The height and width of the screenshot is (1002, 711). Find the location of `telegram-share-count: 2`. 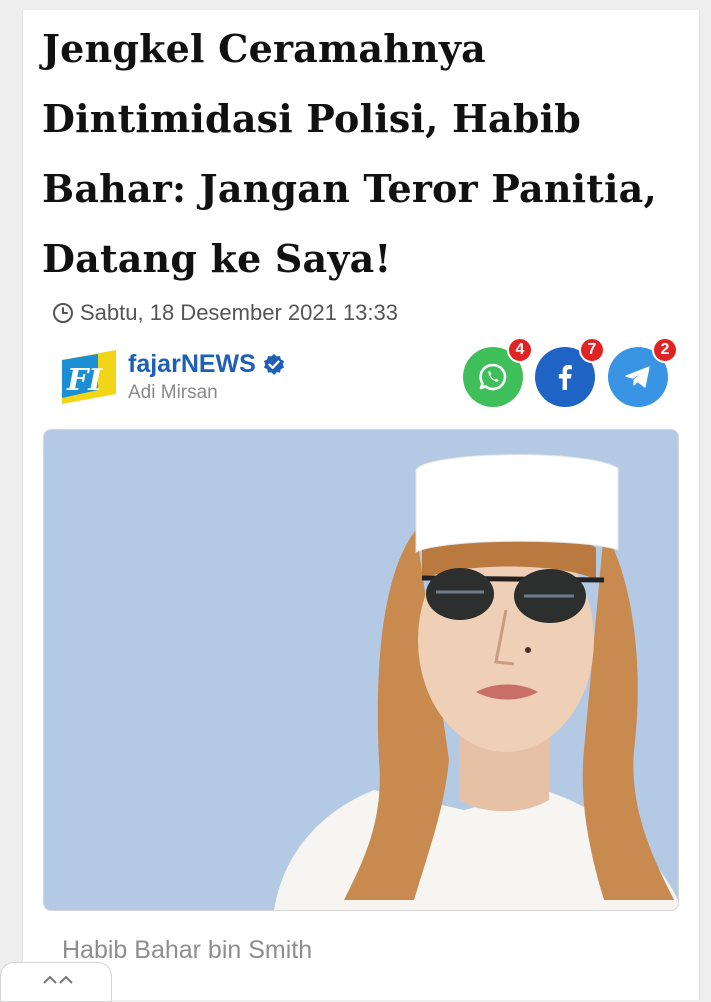

telegram-share-count: 2 is located at coordinates (665, 350).